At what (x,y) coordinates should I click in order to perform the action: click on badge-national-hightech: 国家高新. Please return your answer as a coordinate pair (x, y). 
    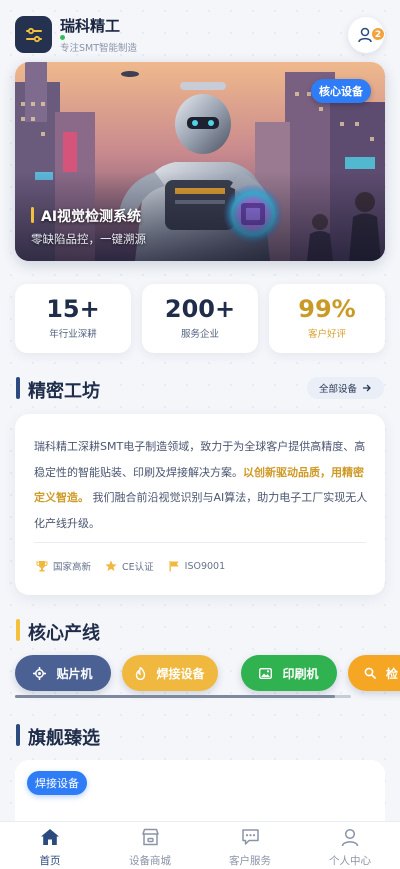
    Looking at the image, I should click on (63, 566).